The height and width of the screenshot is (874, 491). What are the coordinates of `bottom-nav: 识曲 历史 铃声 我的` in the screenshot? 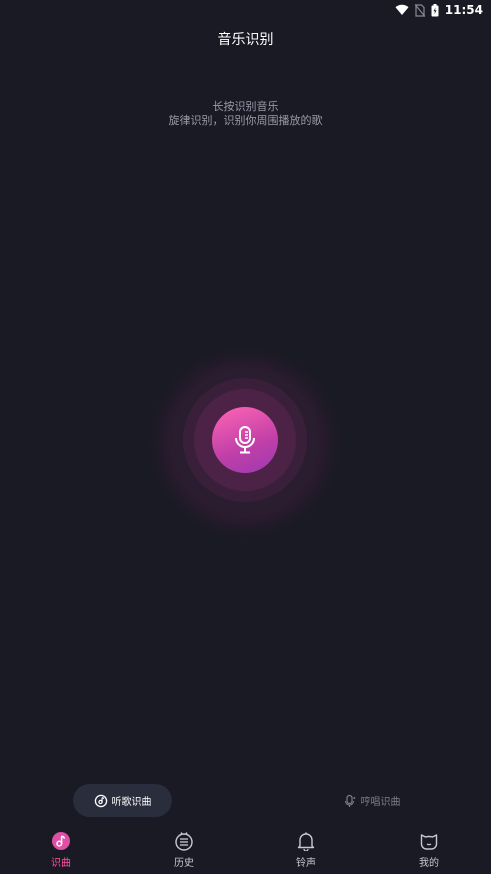 It's located at (245, 852).